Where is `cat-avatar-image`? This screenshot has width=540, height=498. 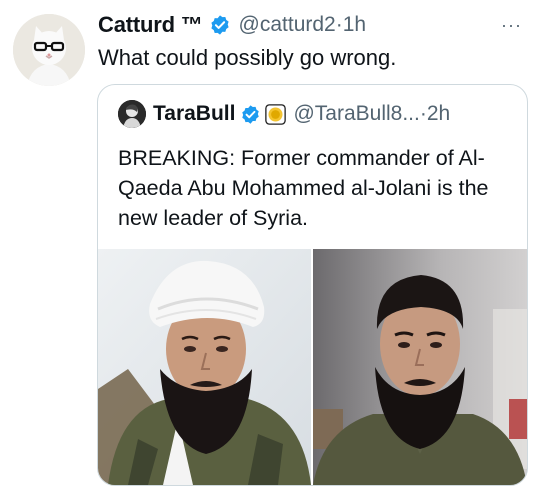 cat-avatar-image is located at coordinates (49, 50).